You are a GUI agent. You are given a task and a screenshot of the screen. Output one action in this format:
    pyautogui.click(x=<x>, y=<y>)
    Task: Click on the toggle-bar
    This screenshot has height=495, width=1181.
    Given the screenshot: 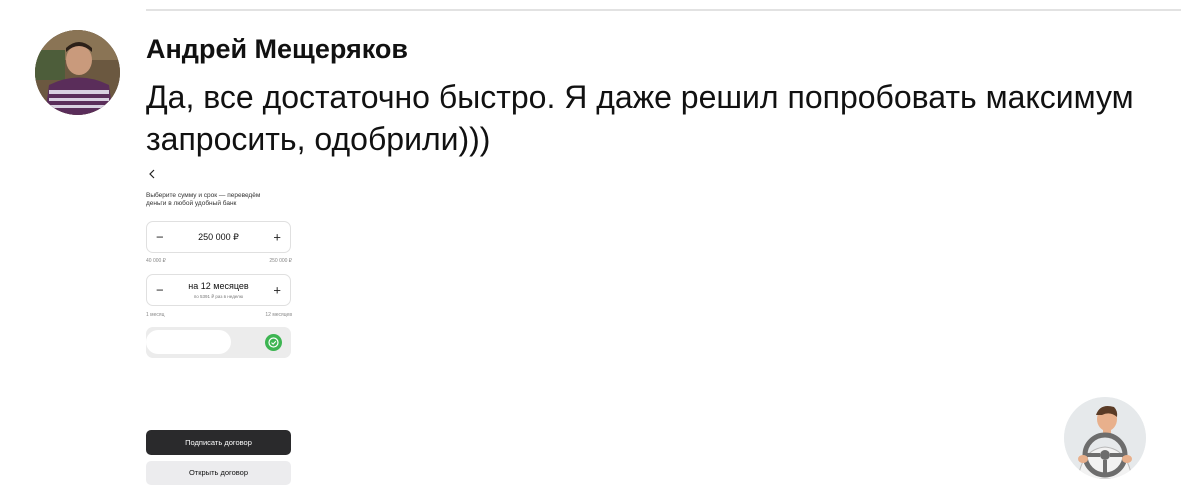 What is the action you would take?
    pyautogui.click(x=218, y=342)
    